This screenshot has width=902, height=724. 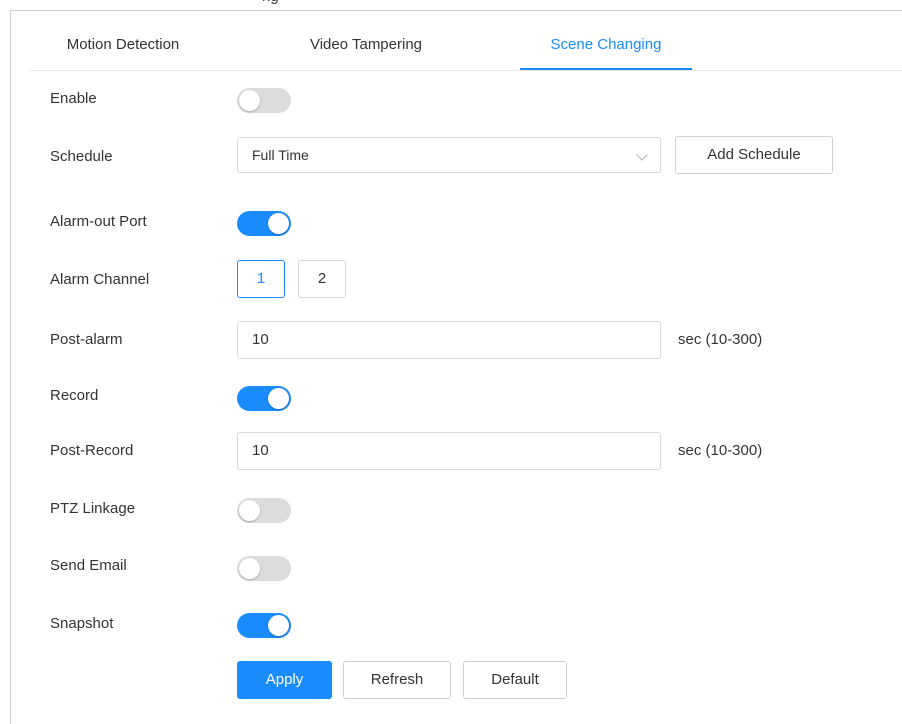 I want to click on post-alarm-label: Post-alarm, so click(x=86, y=339).